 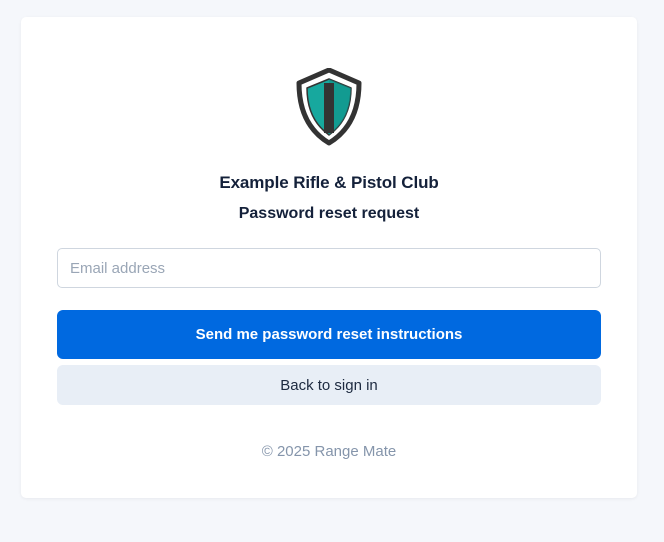 What do you see at coordinates (329, 213) in the screenshot?
I see `page-title: Password reset request` at bounding box center [329, 213].